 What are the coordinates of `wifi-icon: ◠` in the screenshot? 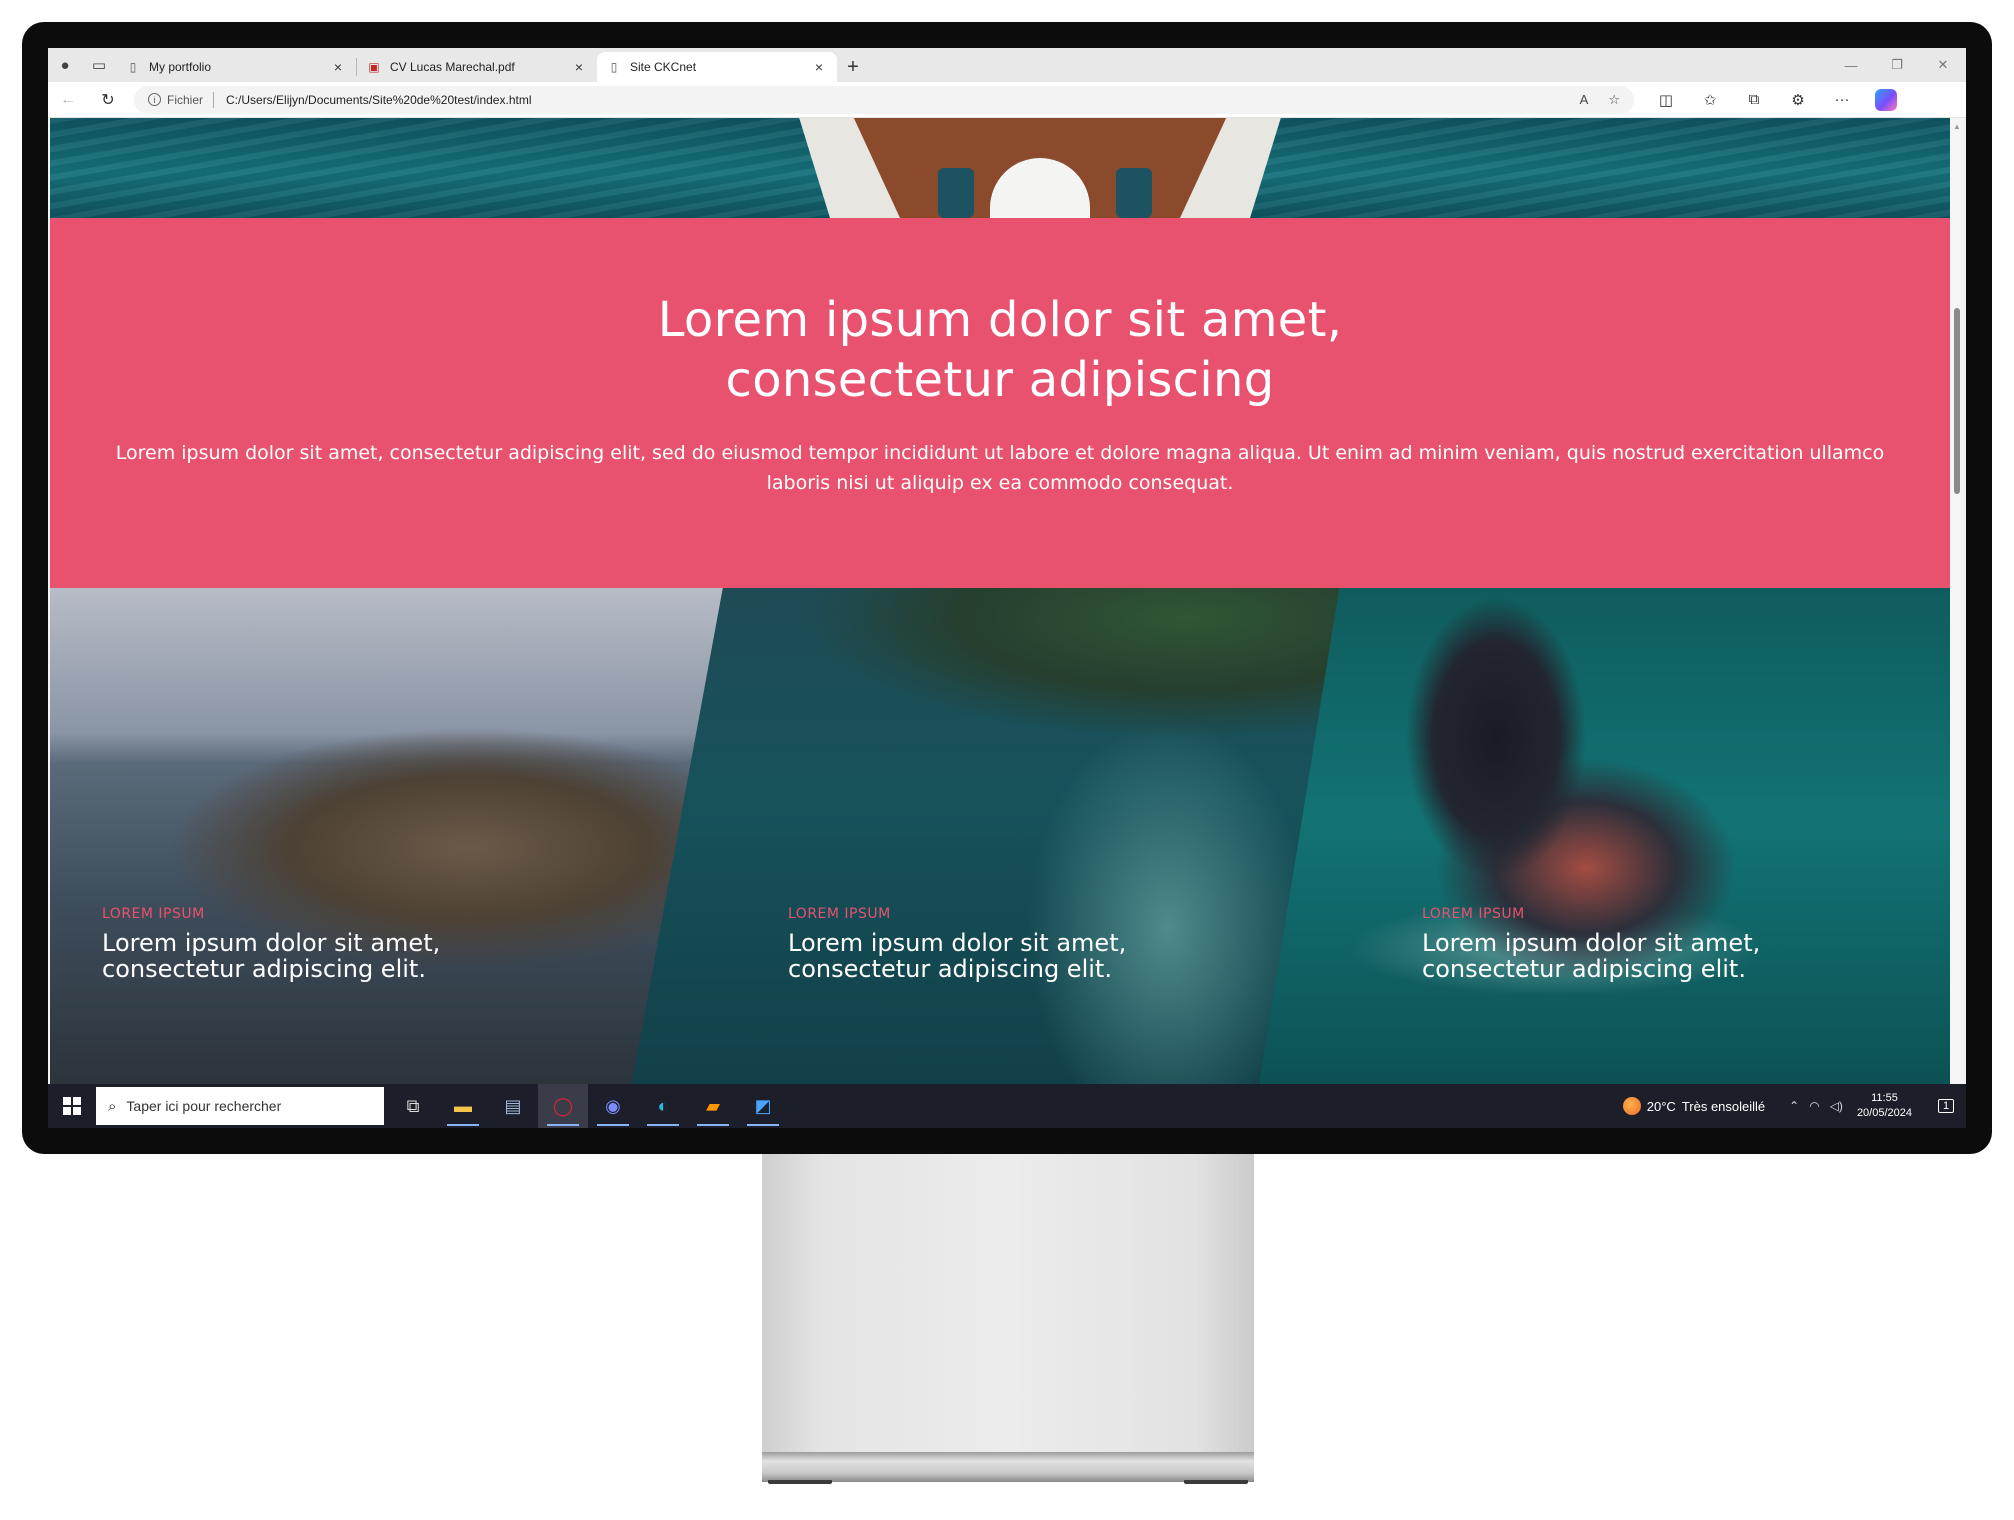 It's located at (1814, 1106).